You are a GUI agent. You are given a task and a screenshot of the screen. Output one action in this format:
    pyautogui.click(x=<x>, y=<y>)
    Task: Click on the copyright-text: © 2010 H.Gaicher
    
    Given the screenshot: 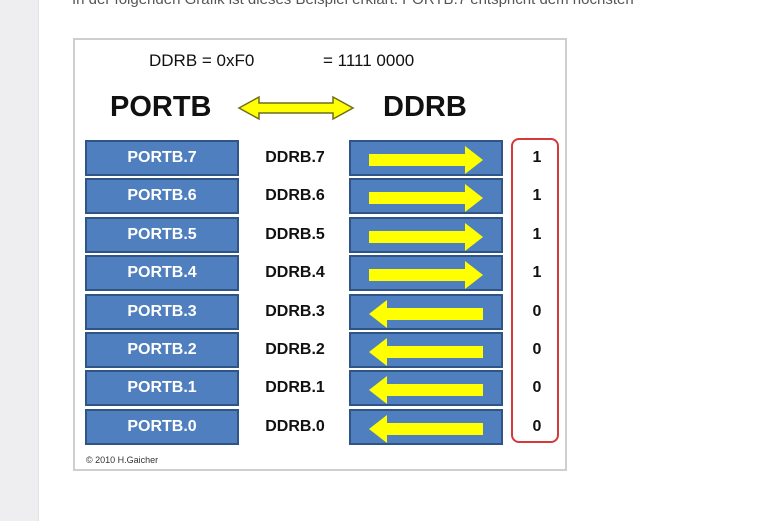 What is the action you would take?
    pyautogui.click(x=122, y=460)
    